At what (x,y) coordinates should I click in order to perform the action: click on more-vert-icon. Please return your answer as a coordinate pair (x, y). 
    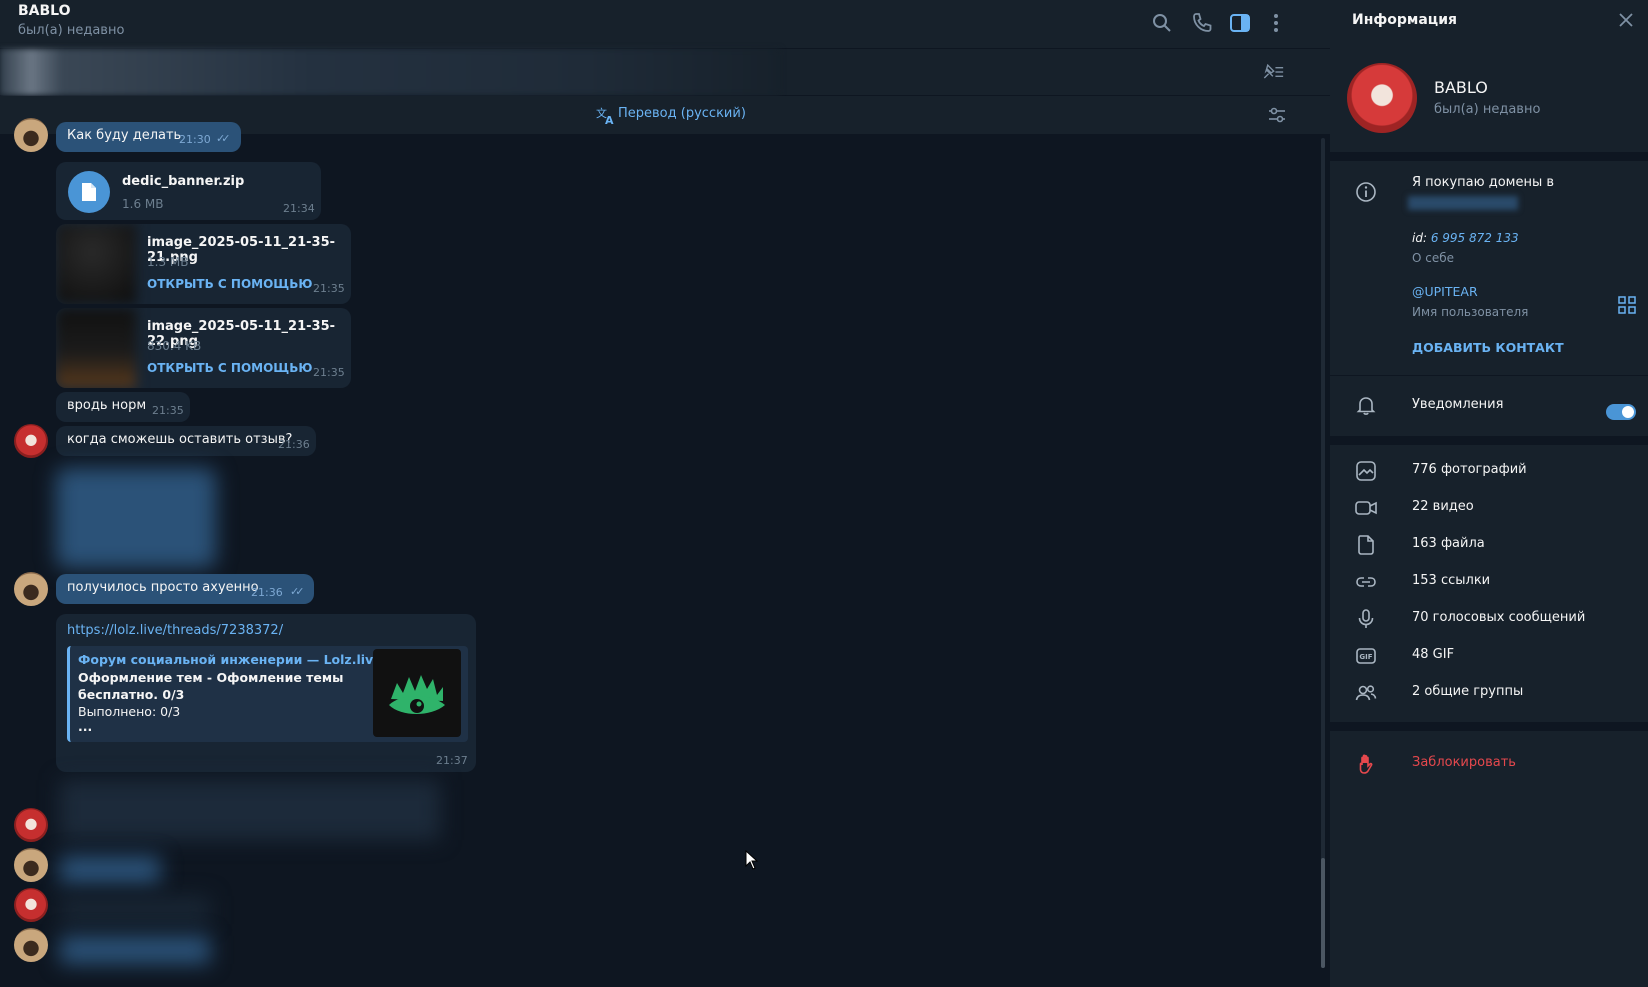
    Looking at the image, I should click on (1276, 23).